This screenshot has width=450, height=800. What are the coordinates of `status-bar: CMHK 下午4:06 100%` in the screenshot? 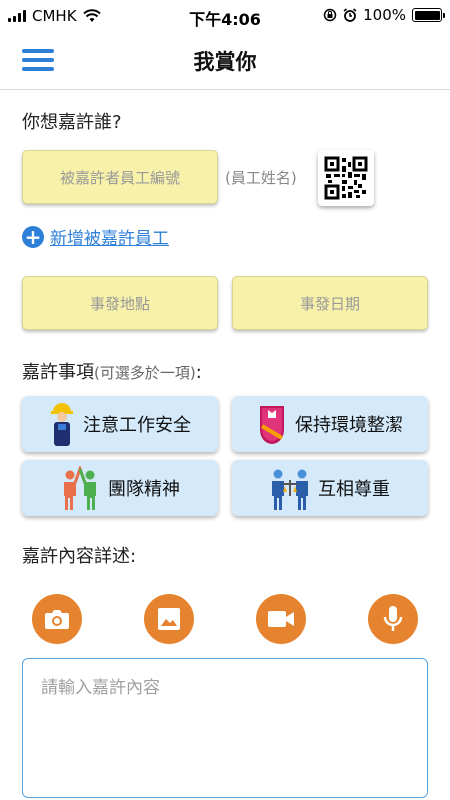 It's located at (225, 16).